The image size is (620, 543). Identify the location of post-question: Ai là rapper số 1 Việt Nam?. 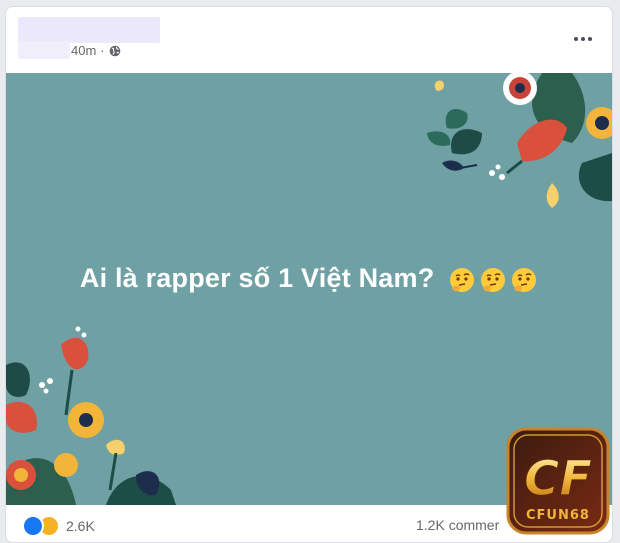
(257, 278).